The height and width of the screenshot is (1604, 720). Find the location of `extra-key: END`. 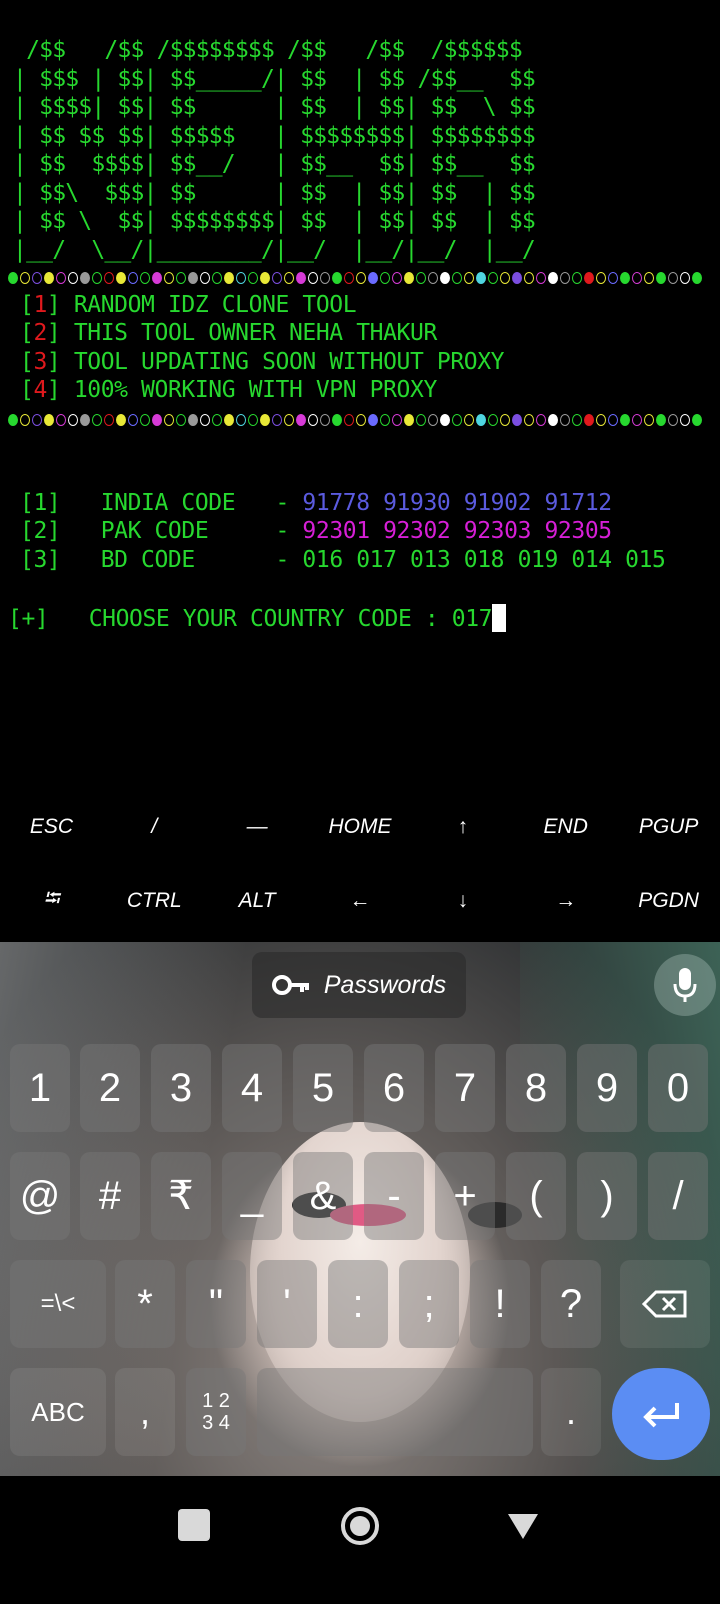

extra-key: END is located at coordinates (565, 827).